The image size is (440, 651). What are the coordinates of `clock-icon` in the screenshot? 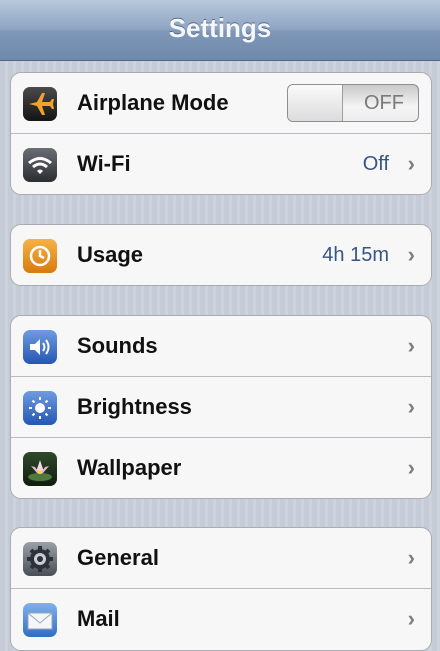 It's located at (40, 256).